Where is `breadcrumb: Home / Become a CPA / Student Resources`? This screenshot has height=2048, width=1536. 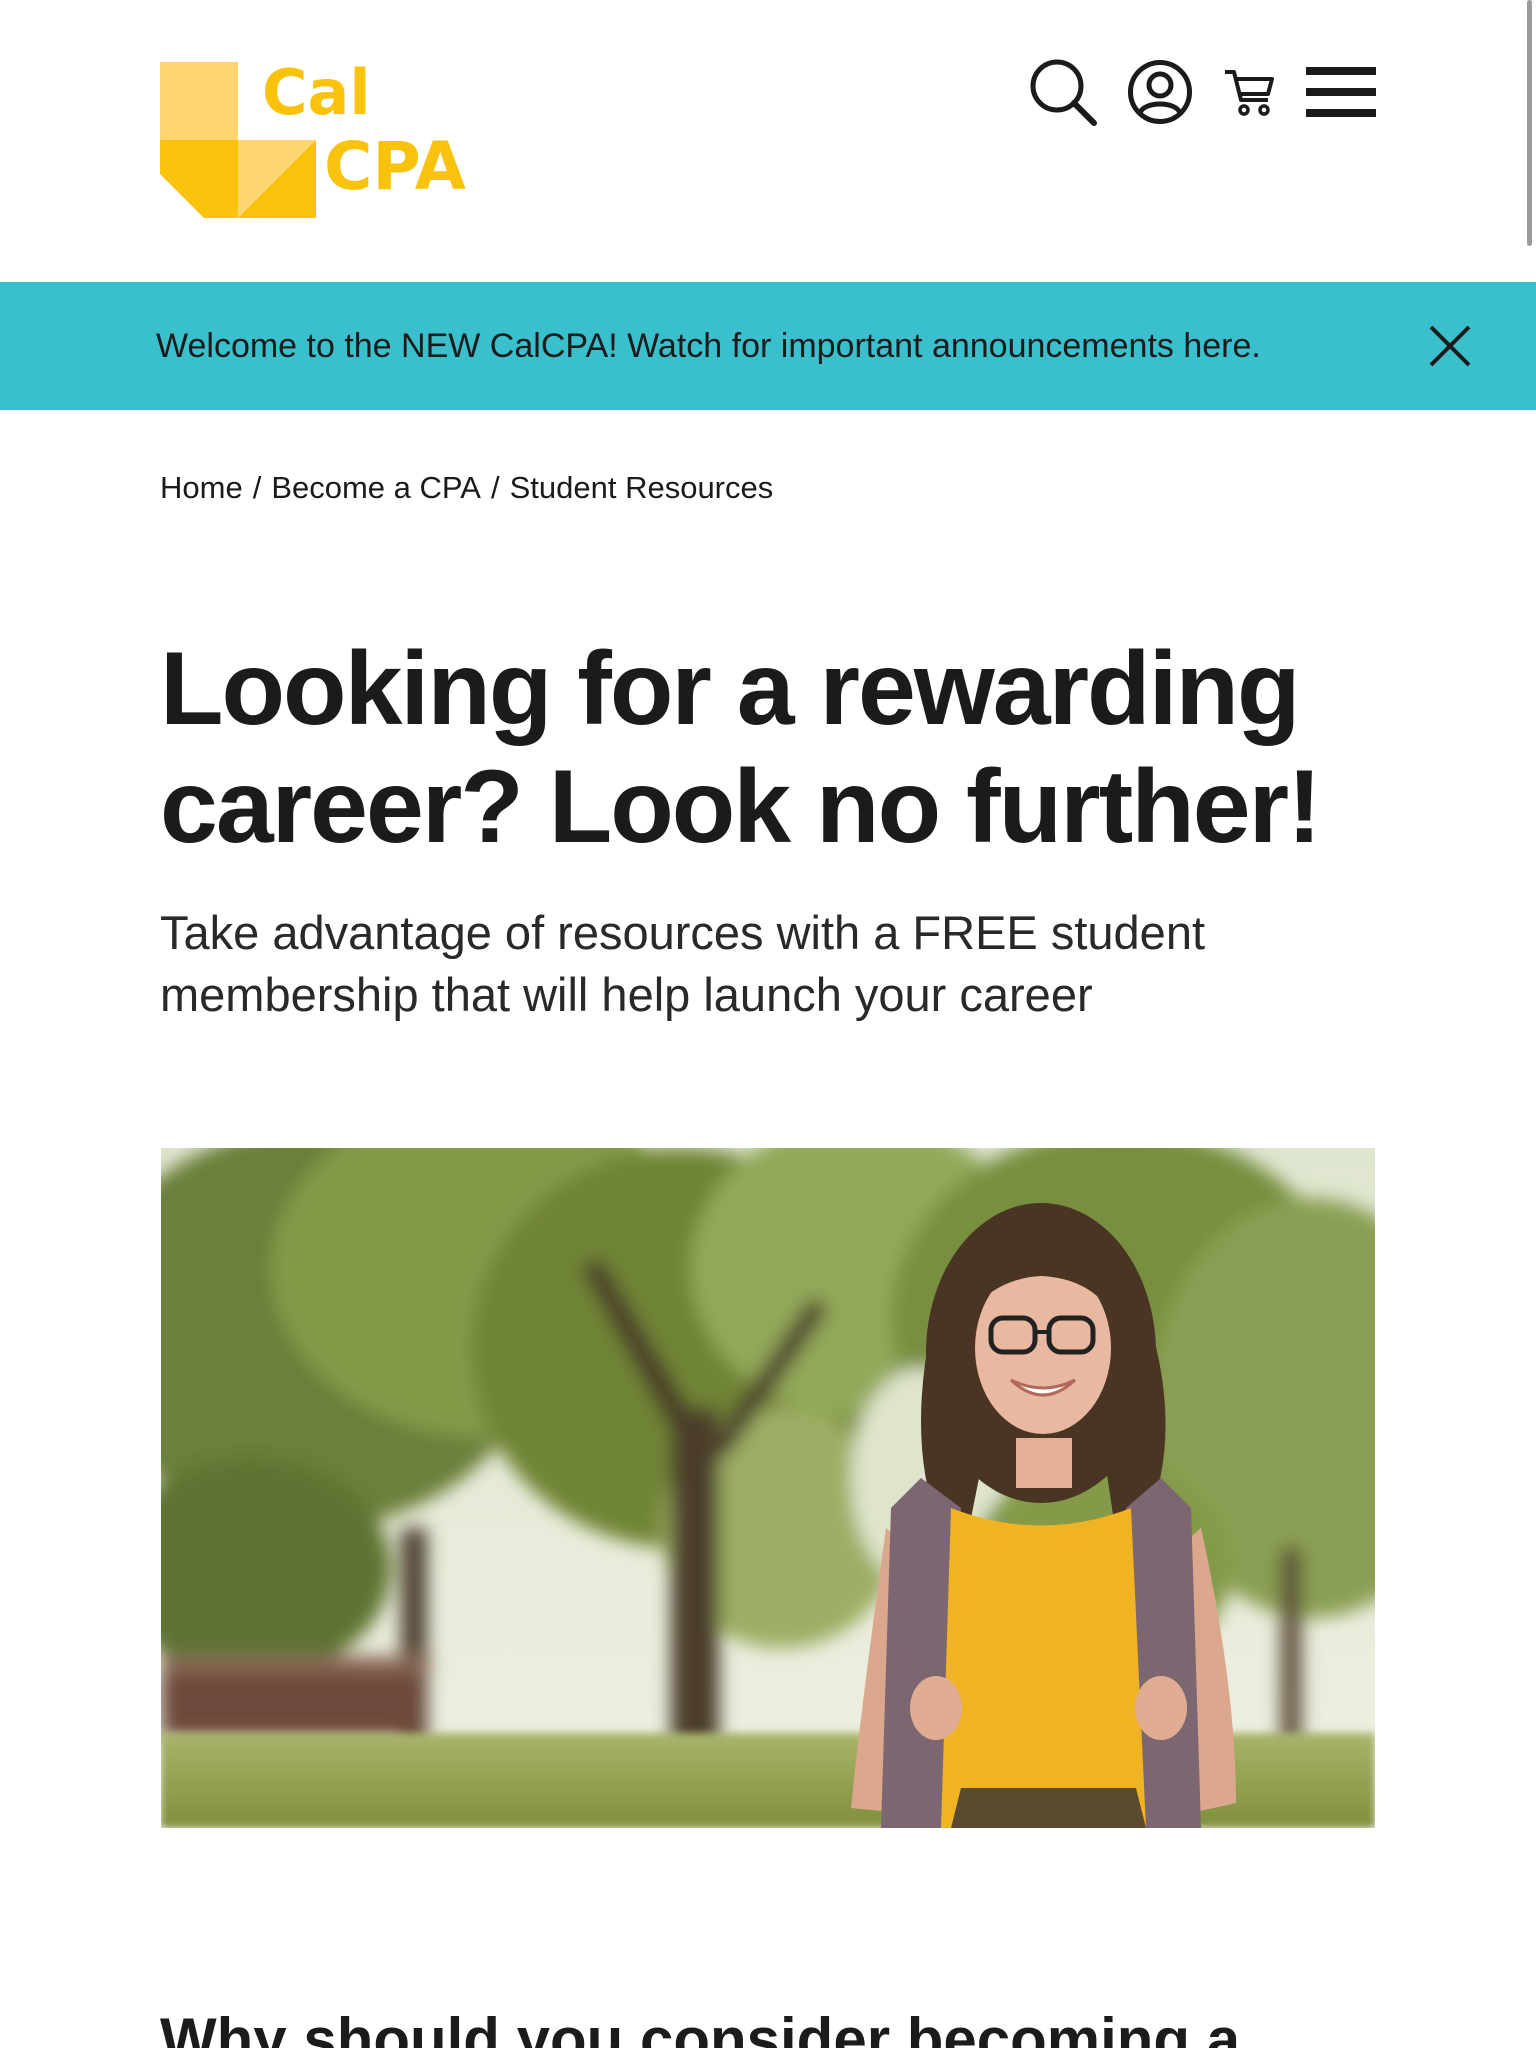
breadcrumb: Home / Become a CPA / Student Resources is located at coordinates (466, 488).